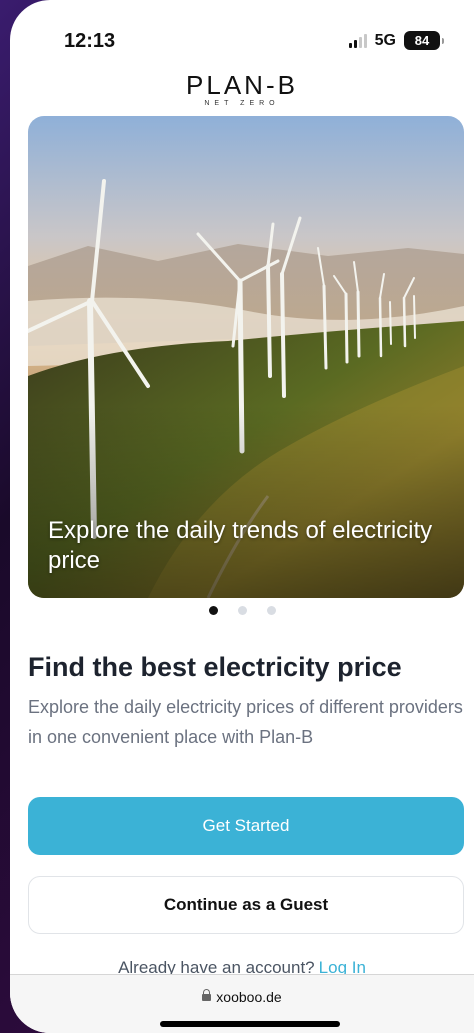  I want to click on url-display: xooboo.de, so click(242, 997).